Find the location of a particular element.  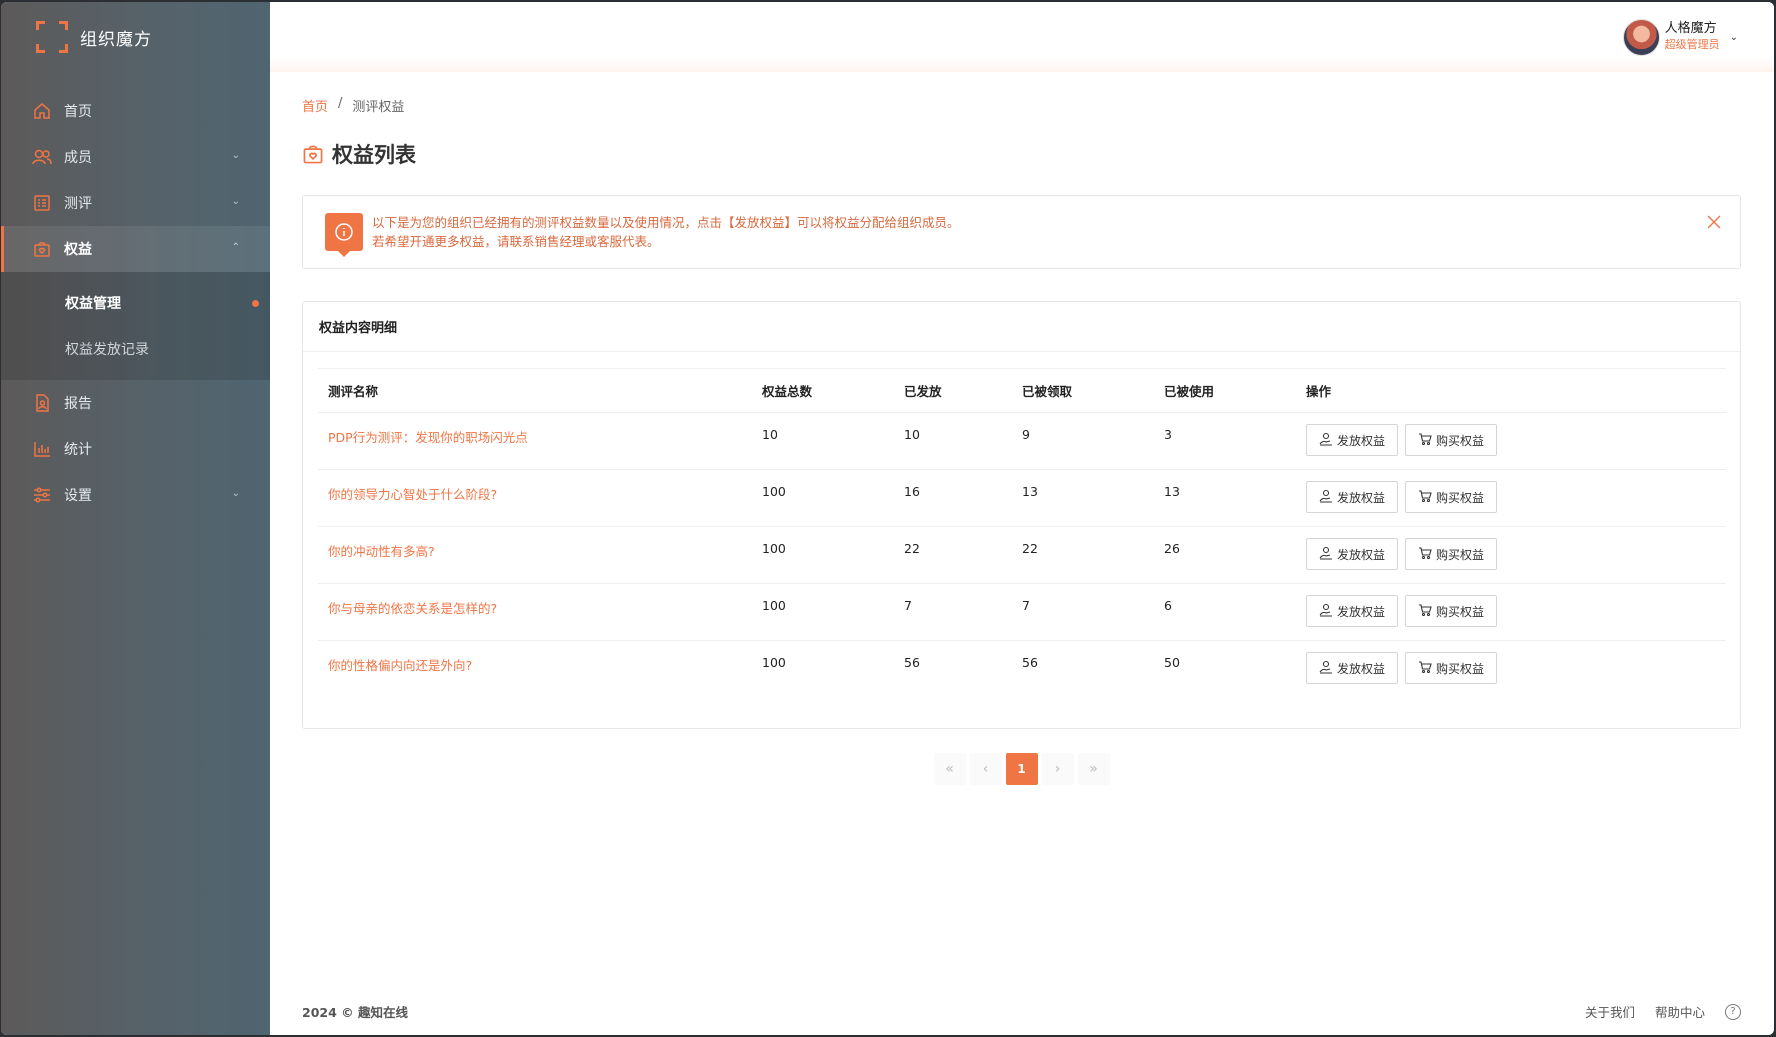

assessment-name-link: 你的冲动性有多高? is located at coordinates (535, 555).